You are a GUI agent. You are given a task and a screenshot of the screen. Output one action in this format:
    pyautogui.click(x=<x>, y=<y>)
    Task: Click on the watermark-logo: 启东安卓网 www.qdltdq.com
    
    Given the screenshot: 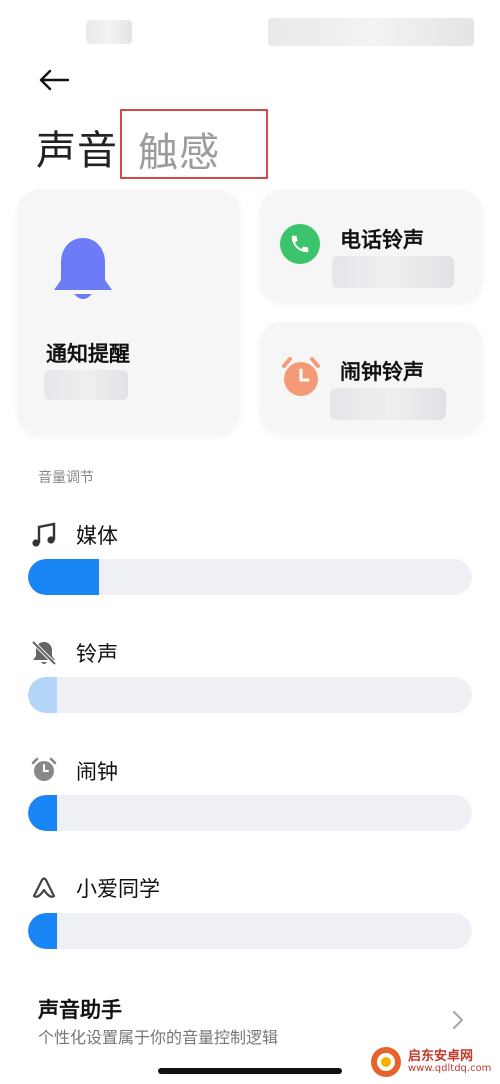 What is the action you would take?
    pyautogui.click(x=430, y=1062)
    